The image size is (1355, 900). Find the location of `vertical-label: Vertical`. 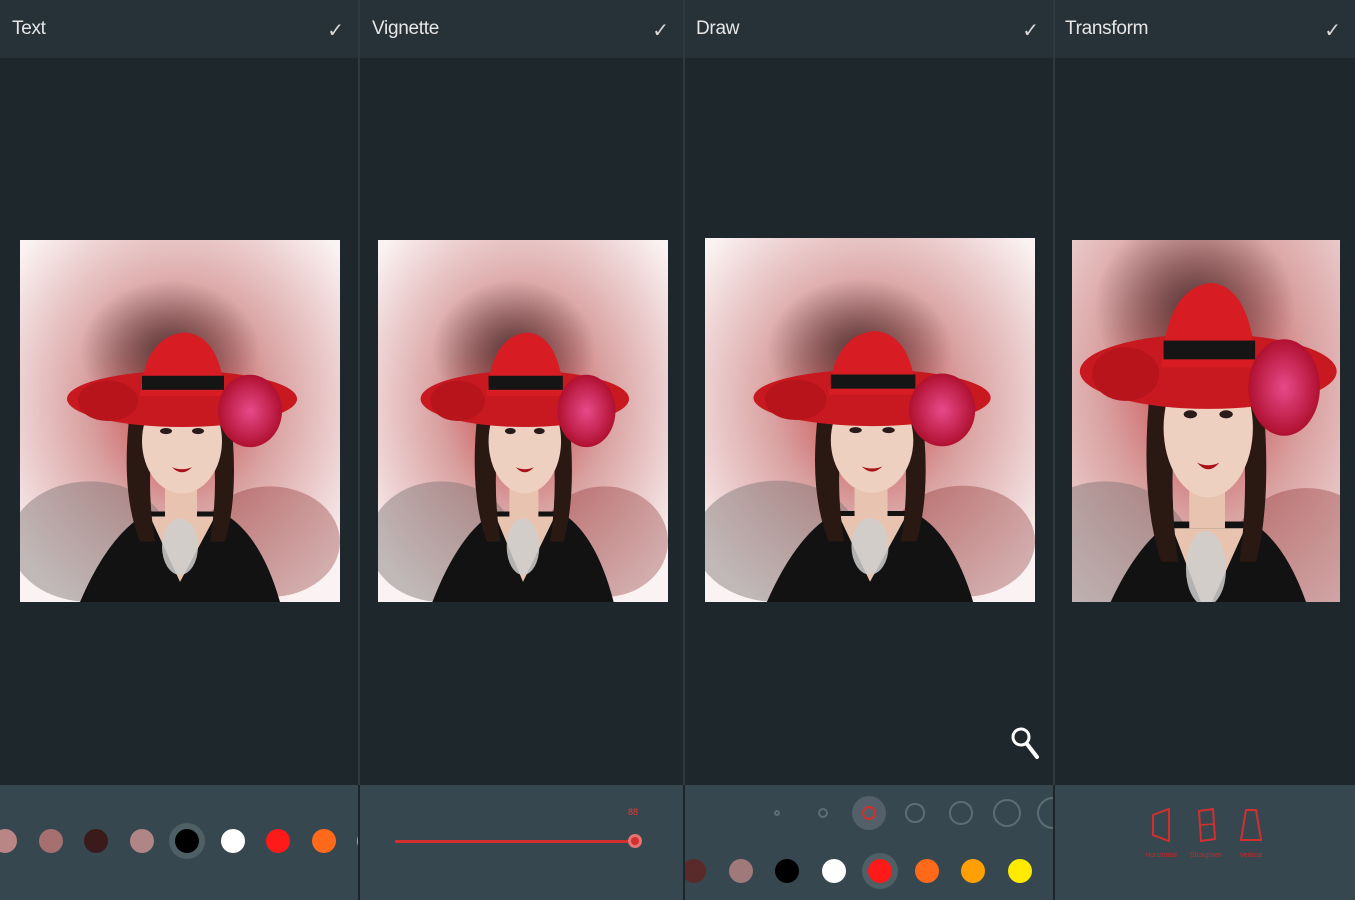

vertical-label: Vertical is located at coordinates (1251, 855).